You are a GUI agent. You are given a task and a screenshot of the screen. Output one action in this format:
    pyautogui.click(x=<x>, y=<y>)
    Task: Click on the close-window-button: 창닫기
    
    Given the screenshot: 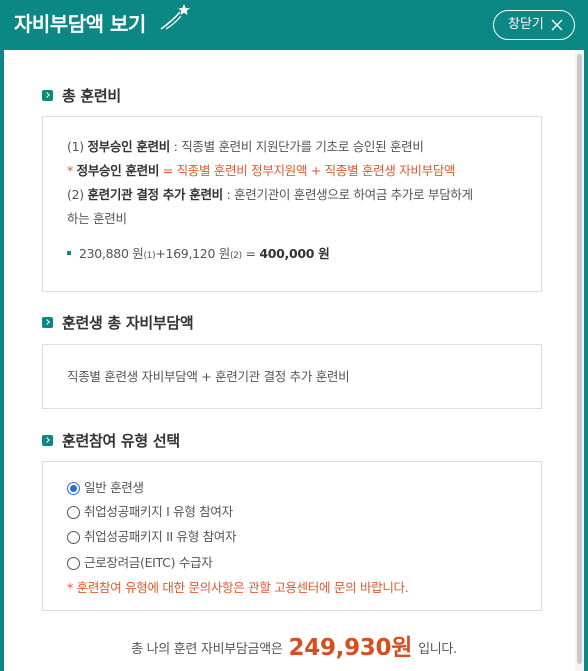 What is the action you would take?
    pyautogui.click(x=534, y=25)
    